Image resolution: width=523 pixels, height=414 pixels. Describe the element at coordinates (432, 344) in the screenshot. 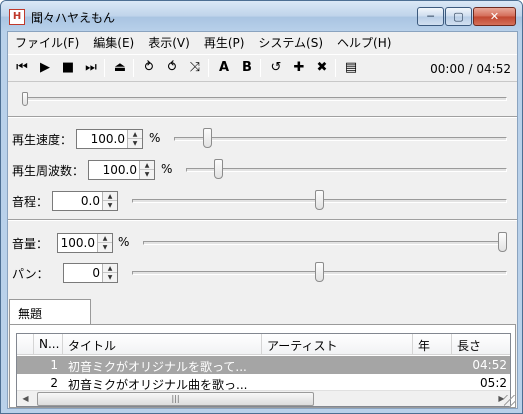

I see `column-header-year: 年` at that location.